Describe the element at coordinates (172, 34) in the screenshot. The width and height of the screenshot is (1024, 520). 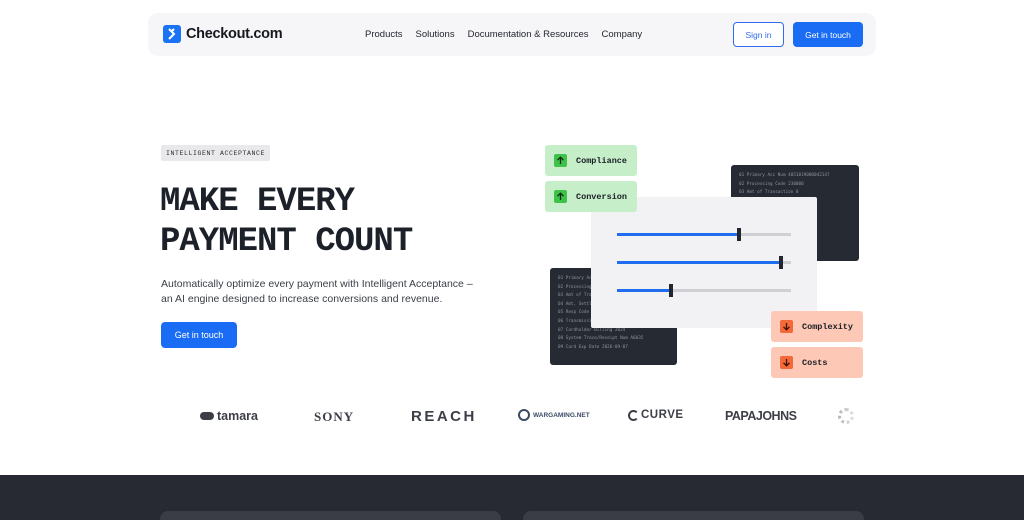
I see `checkout-logo-icon` at that location.